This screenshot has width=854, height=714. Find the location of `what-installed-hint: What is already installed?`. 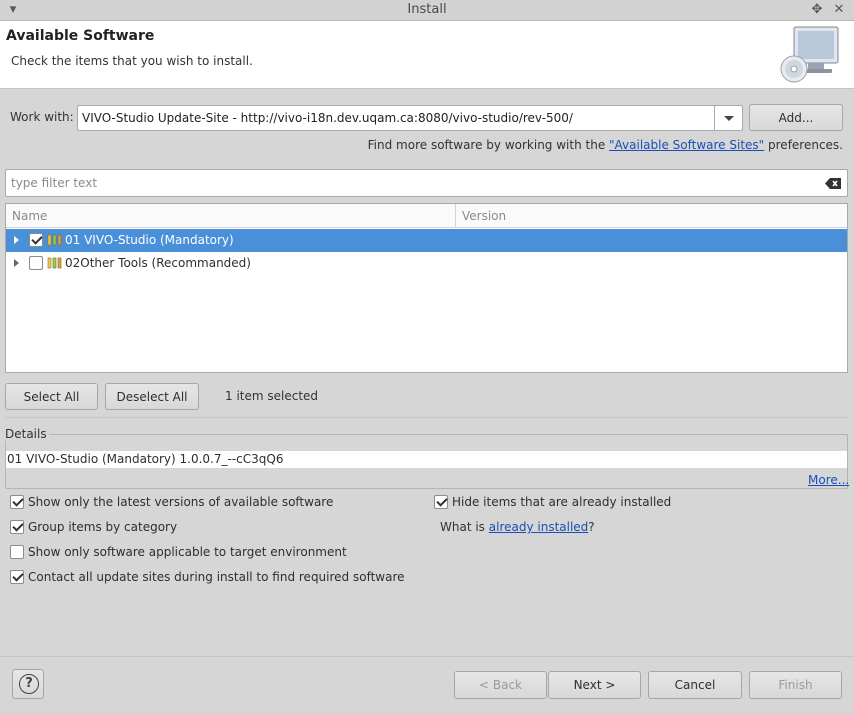

what-installed-hint: What is already installed? is located at coordinates (517, 527).